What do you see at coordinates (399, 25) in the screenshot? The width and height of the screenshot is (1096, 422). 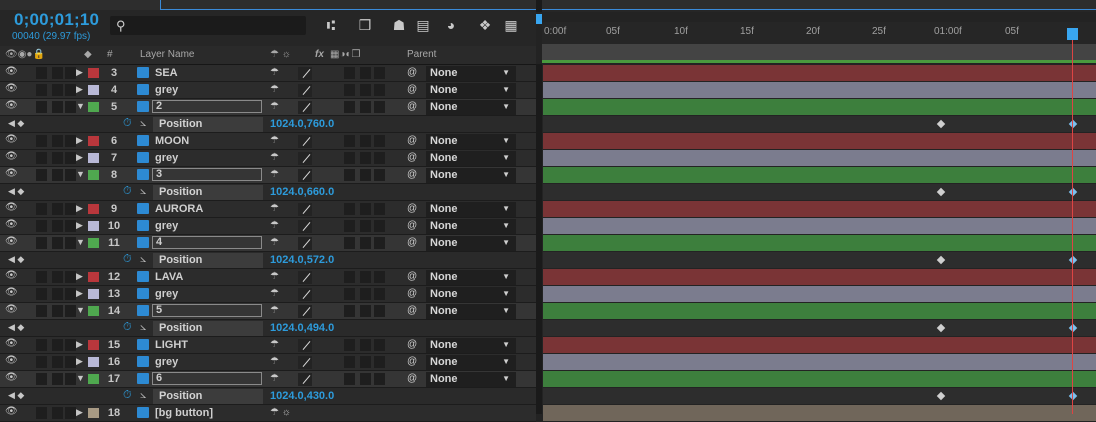 I see `shy-layers-icon: ☗` at bounding box center [399, 25].